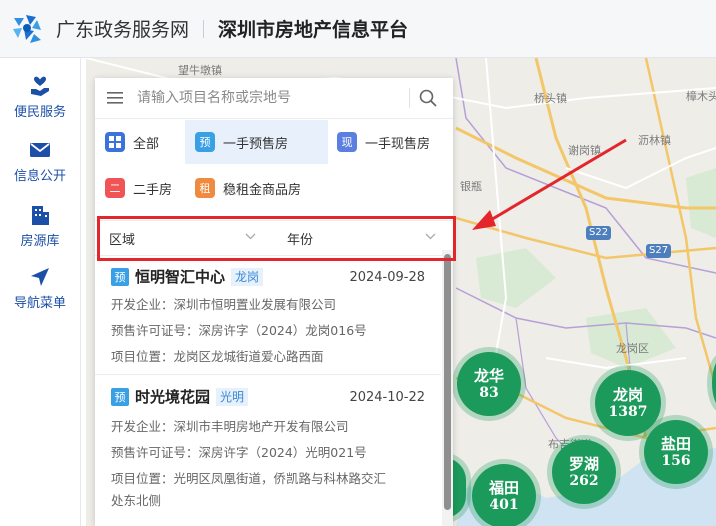 The height and width of the screenshot is (526, 716). I want to click on search-bar, so click(274, 98).